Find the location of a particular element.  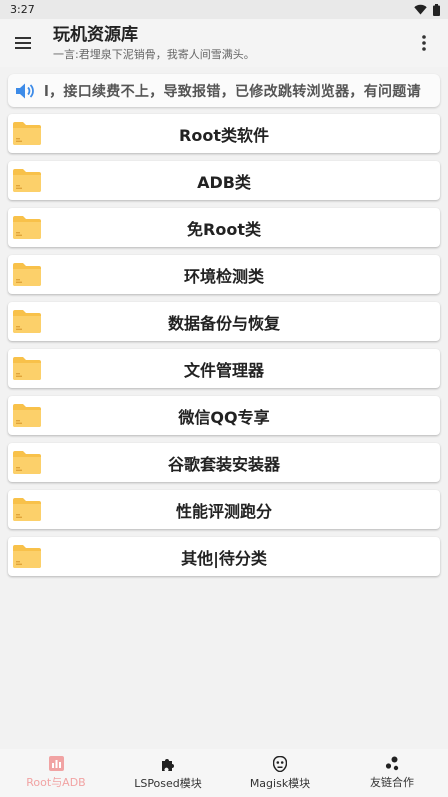

nav-label: 友链合作 is located at coordinates (392, 782).